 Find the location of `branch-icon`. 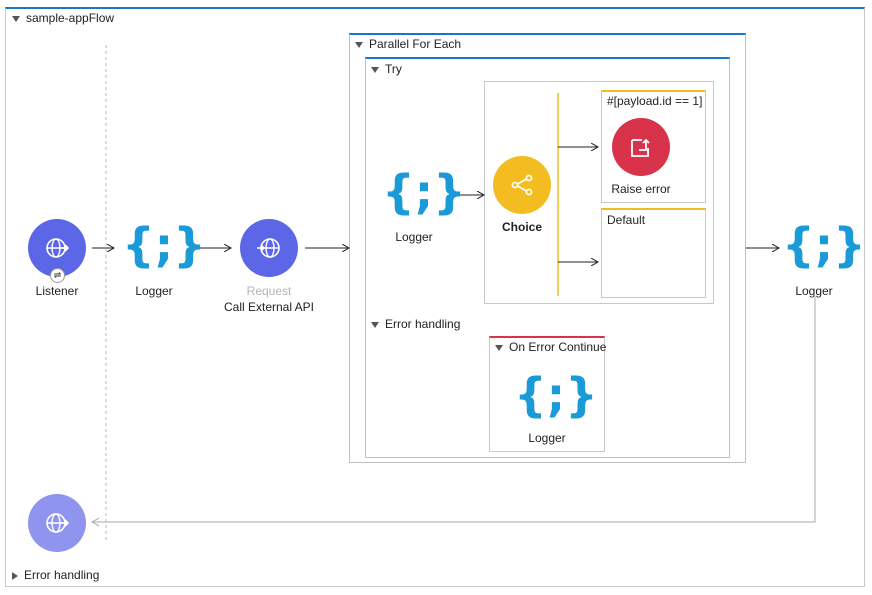

branch-icon is located at coordinates (522, 185).